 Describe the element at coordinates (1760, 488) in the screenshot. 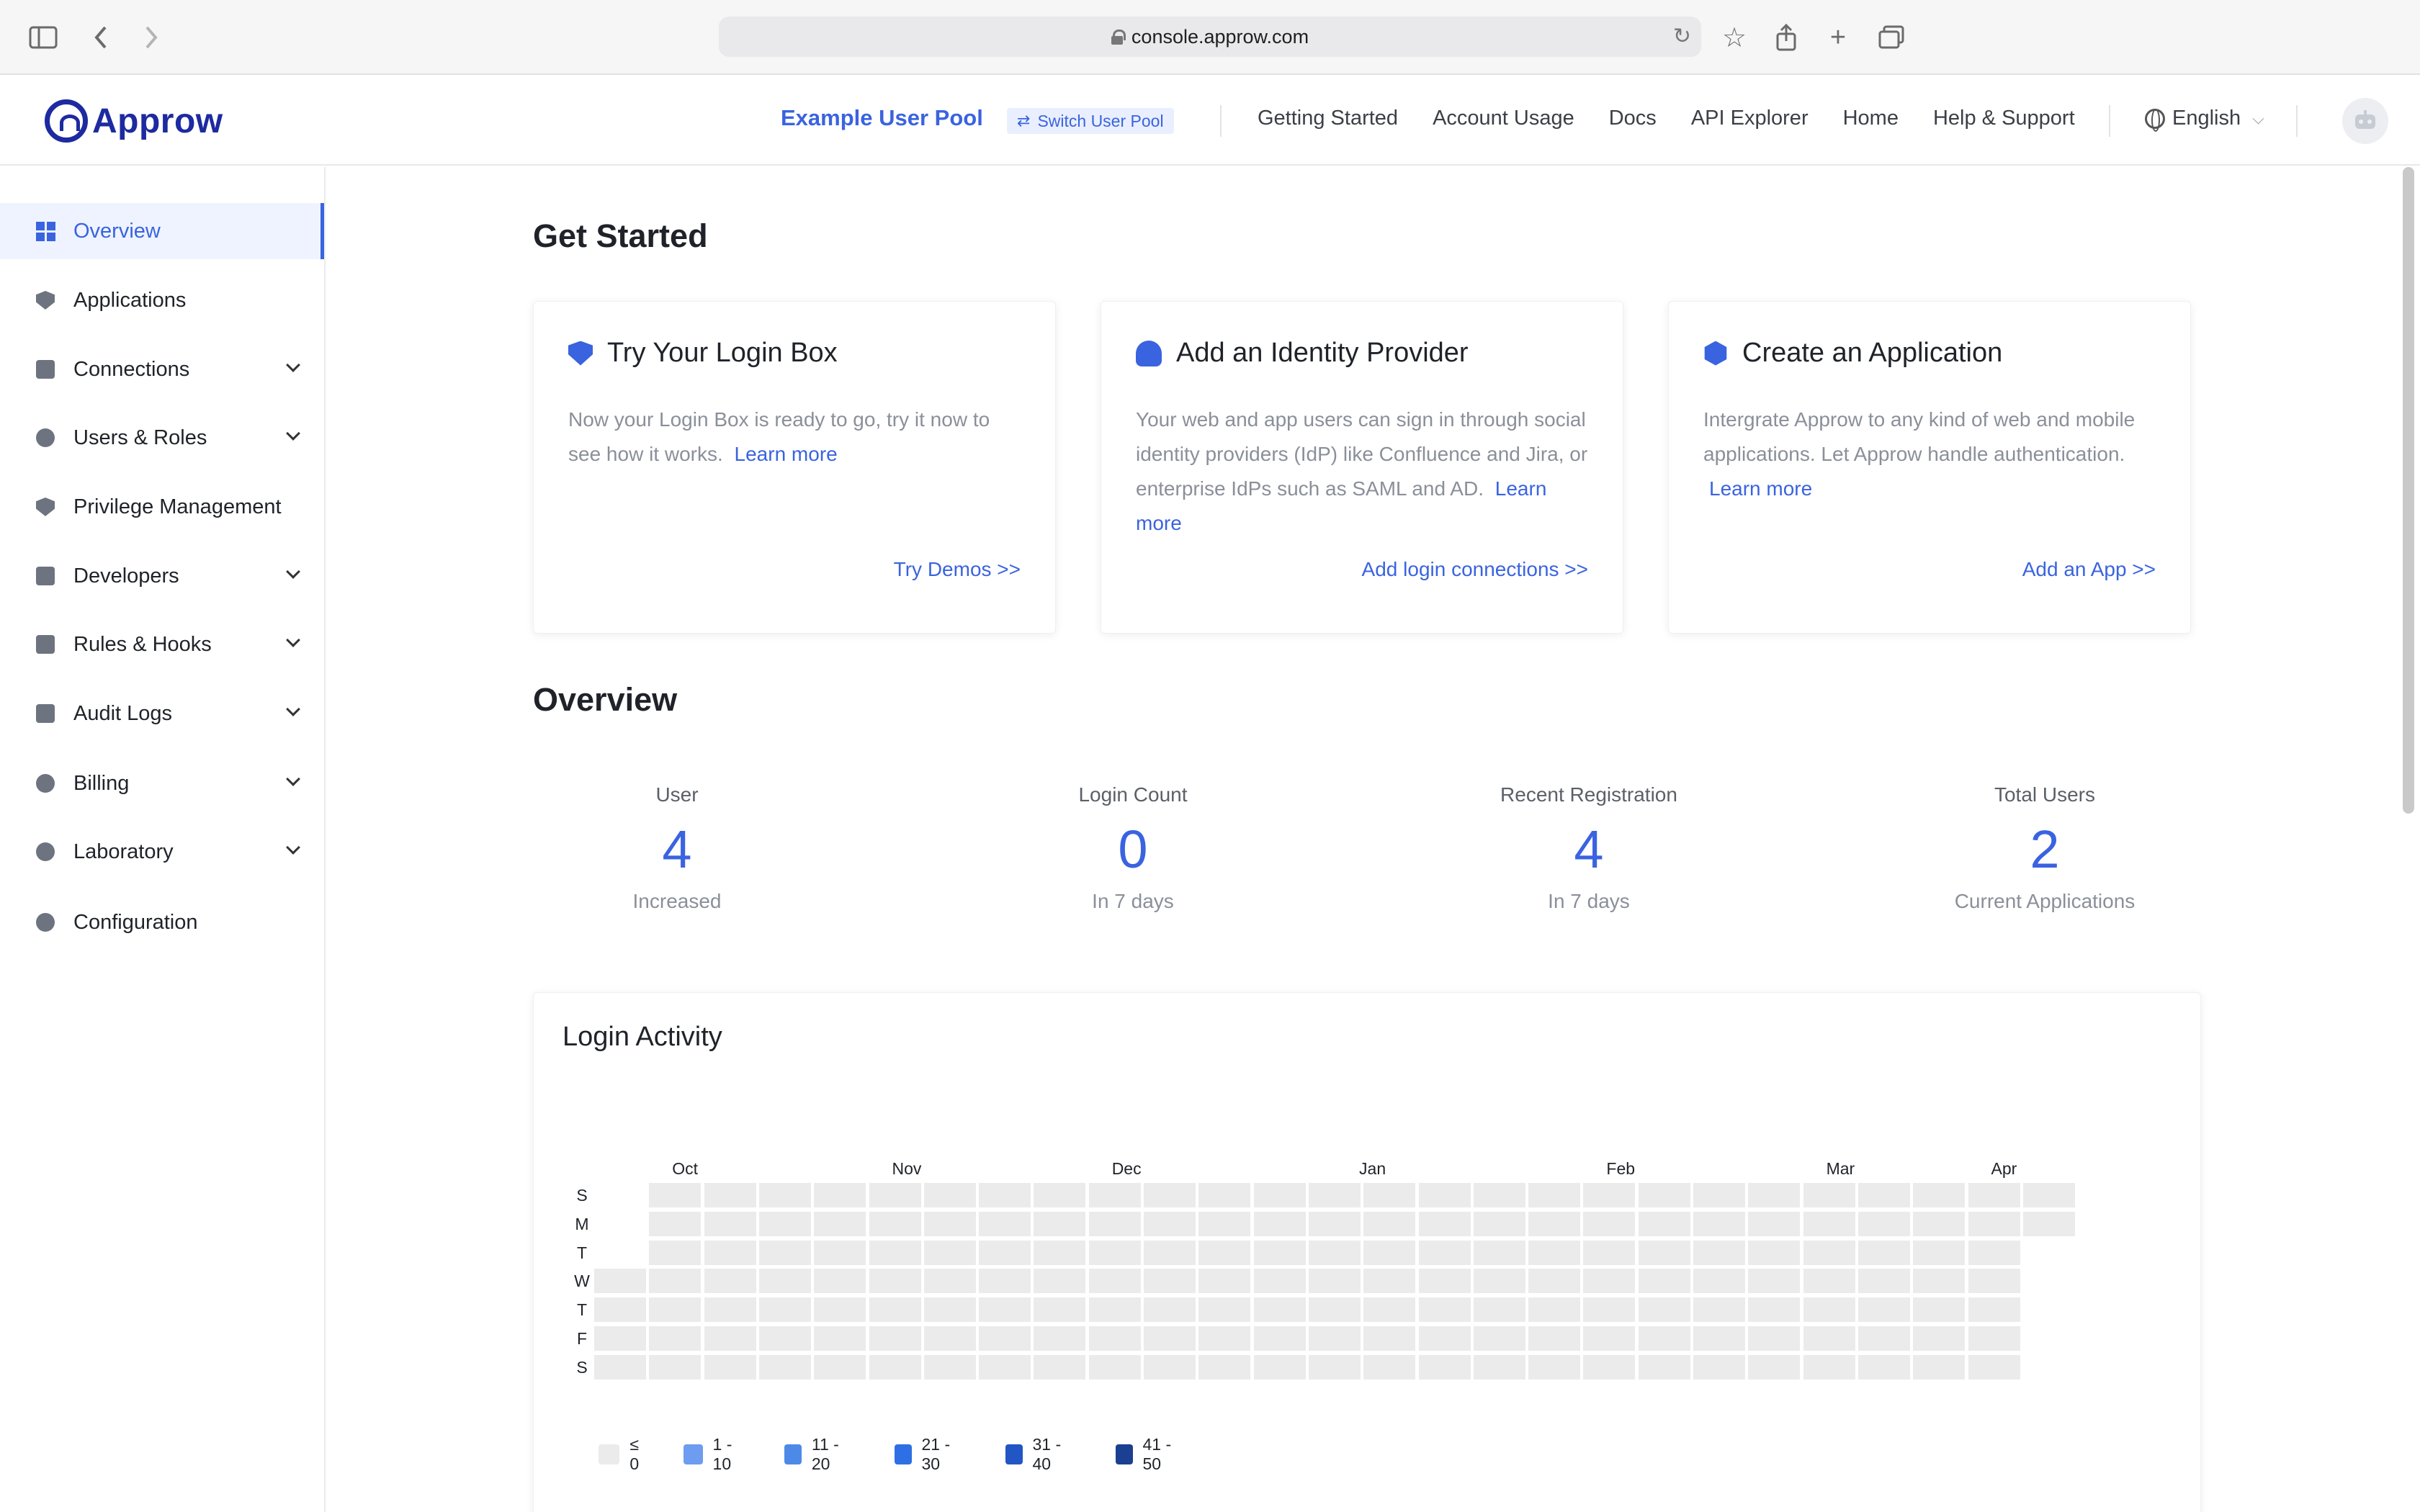

I see `learn-more-link: Learn more` at that location.